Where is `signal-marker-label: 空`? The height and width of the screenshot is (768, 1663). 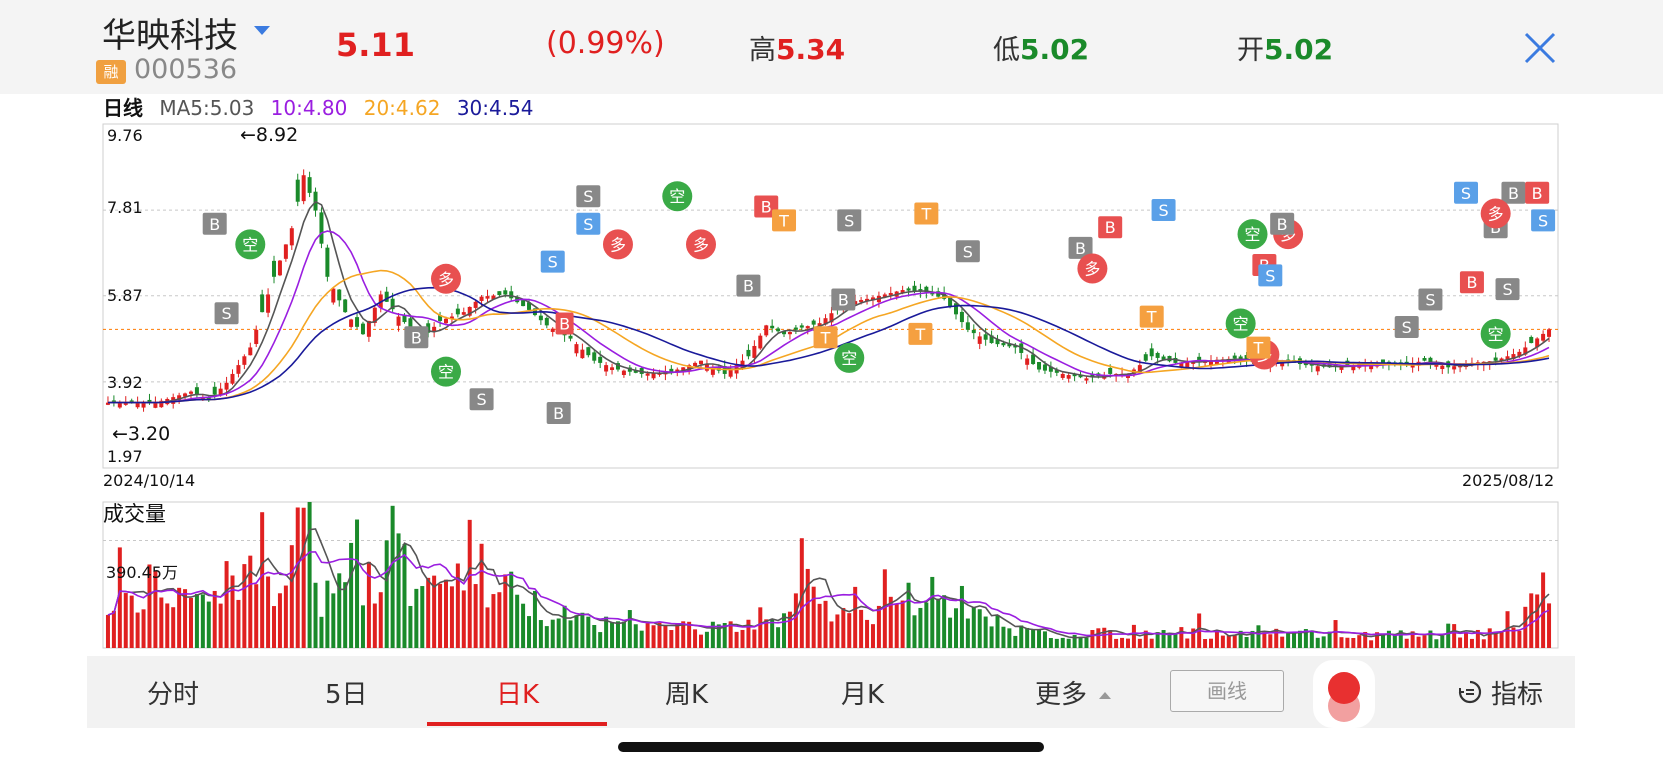
signal-marker-label: 空 is located at coordinates (1496, 334).